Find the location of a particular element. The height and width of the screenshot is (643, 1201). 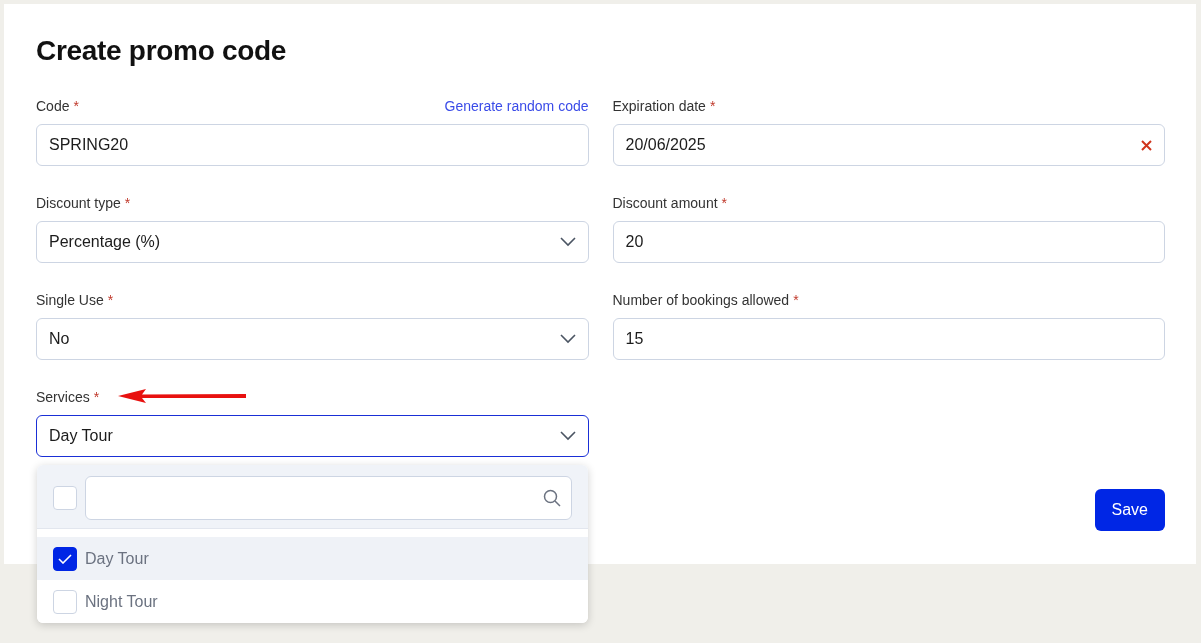

option-checkbox is located at coordinates (65, 558).